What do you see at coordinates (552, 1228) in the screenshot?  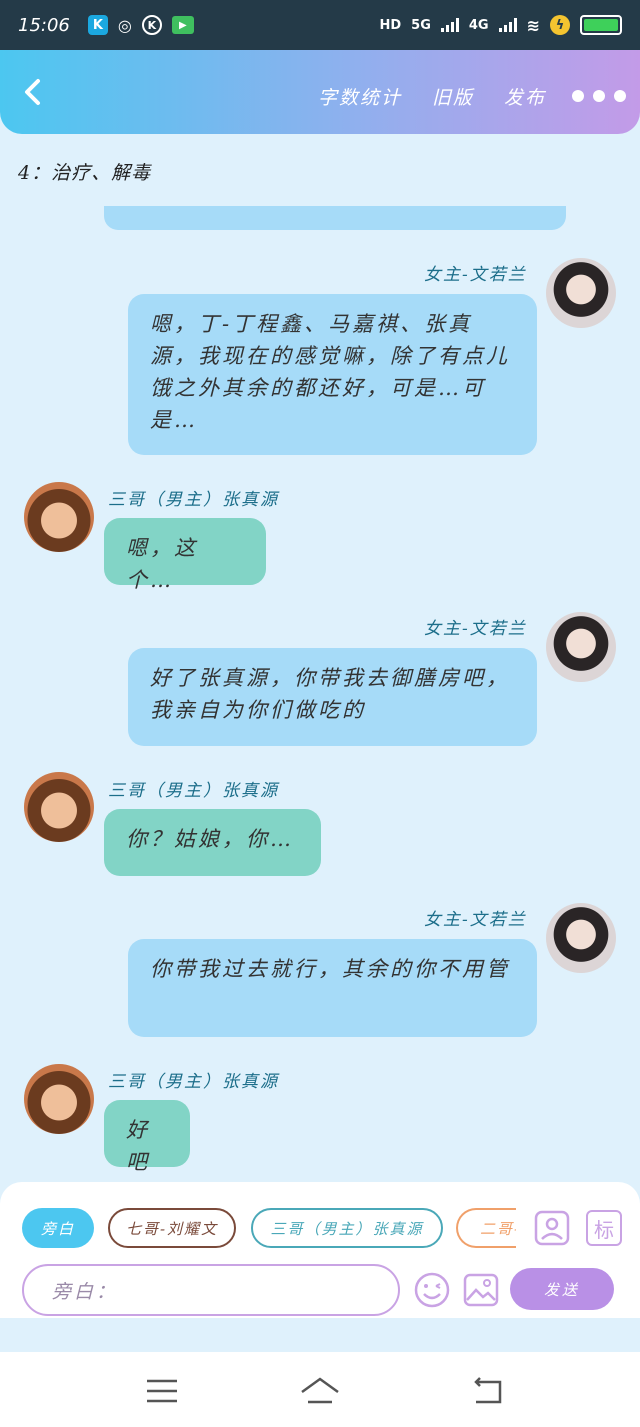 I see `contact-card-icon` at bounding box center [552, 1228].